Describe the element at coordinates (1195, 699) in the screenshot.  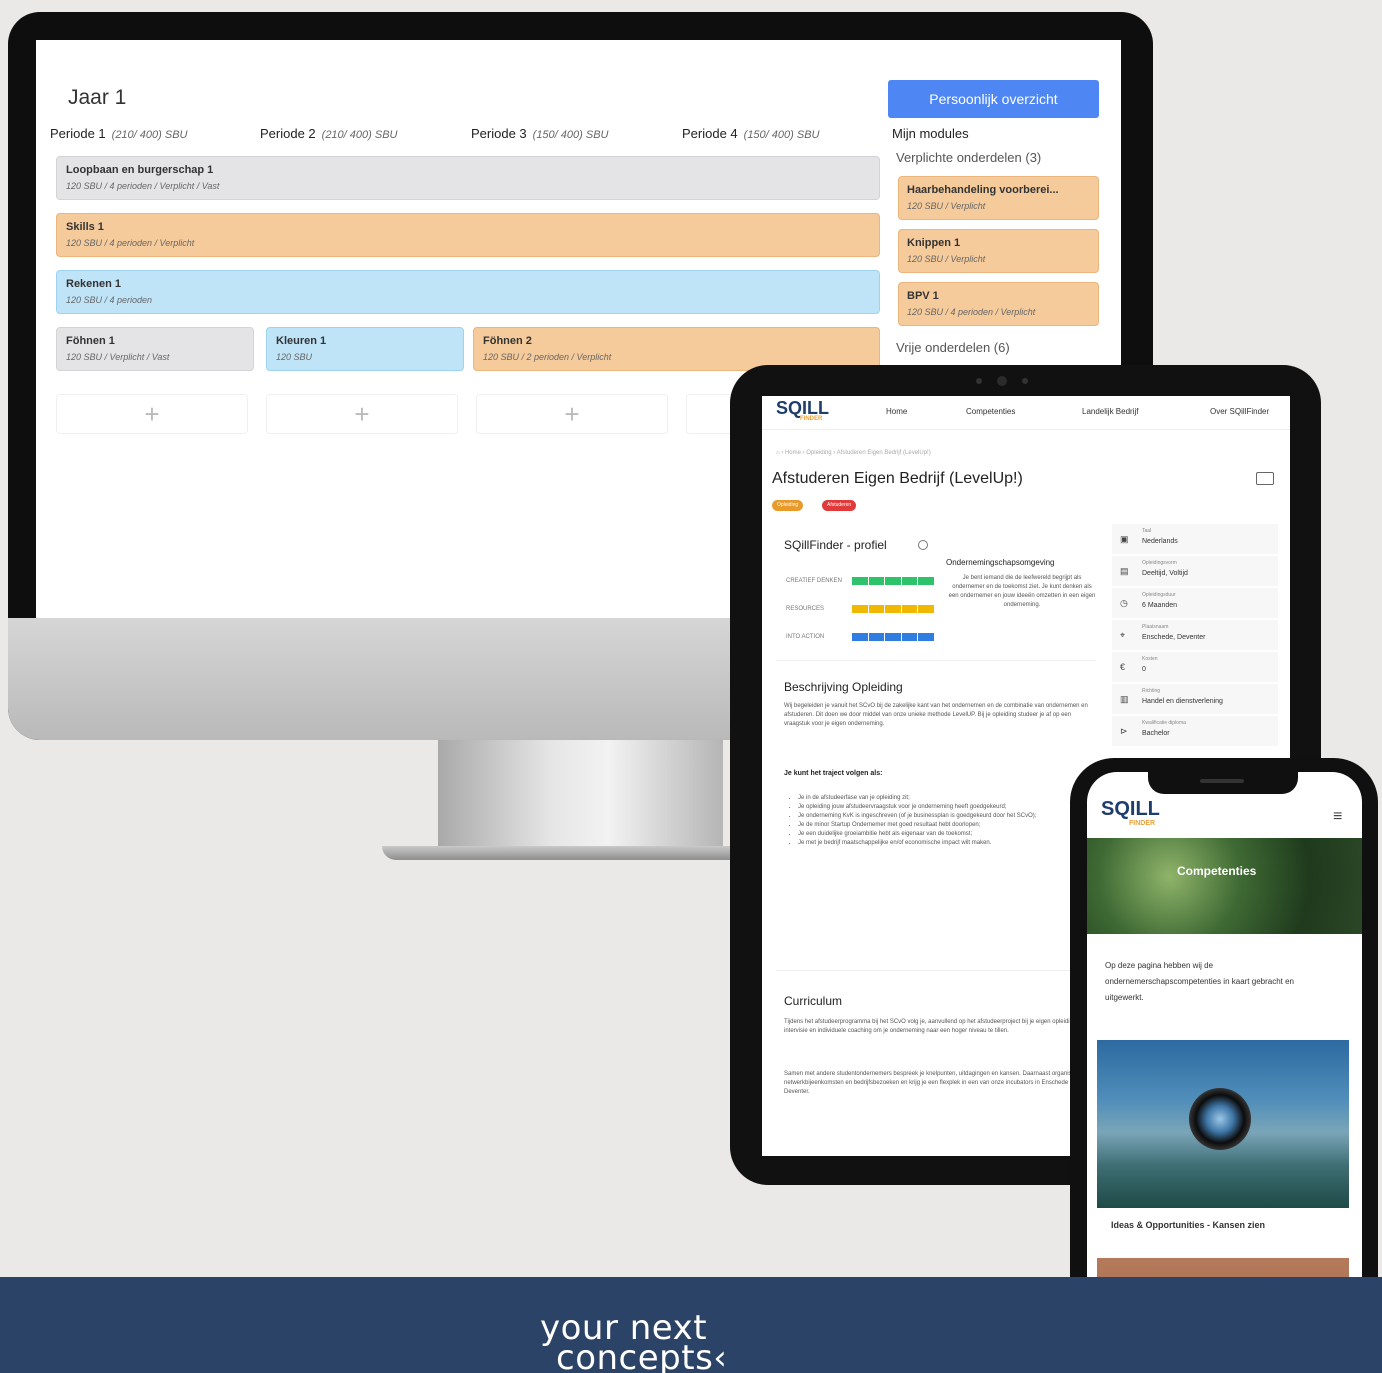
I see `info-row: ▥ Richting Handel en dienstverlening` at that location.